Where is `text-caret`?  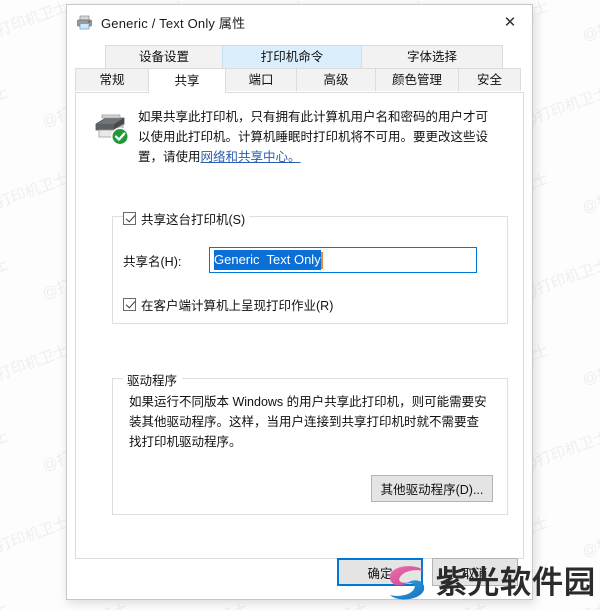
text-caret is located at coordinates (321, 260).